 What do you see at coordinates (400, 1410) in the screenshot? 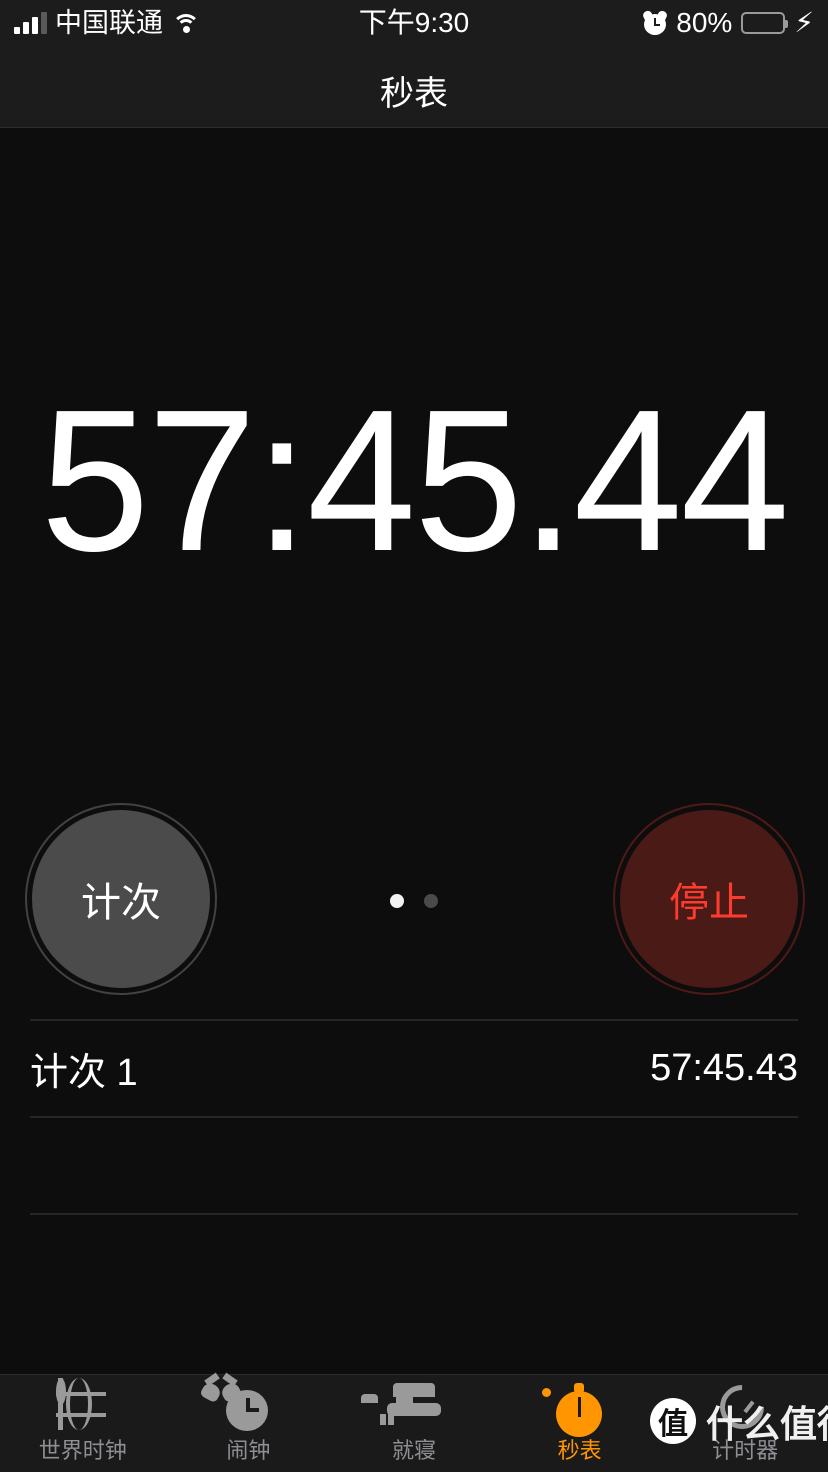
I see `bed-icon` at bounding box center [400, 1410].